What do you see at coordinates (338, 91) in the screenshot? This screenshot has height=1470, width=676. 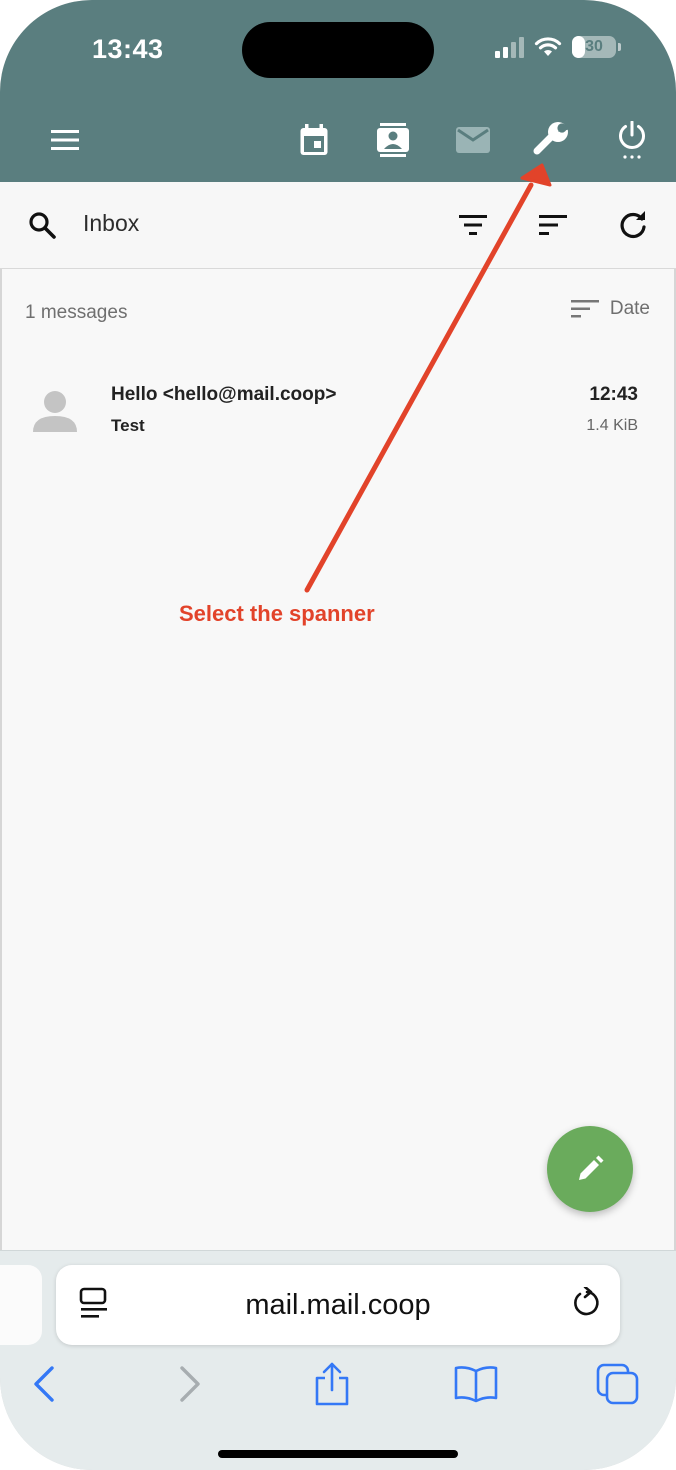 I see `app-header: 13:43 30` at bounding box center [338, 91].